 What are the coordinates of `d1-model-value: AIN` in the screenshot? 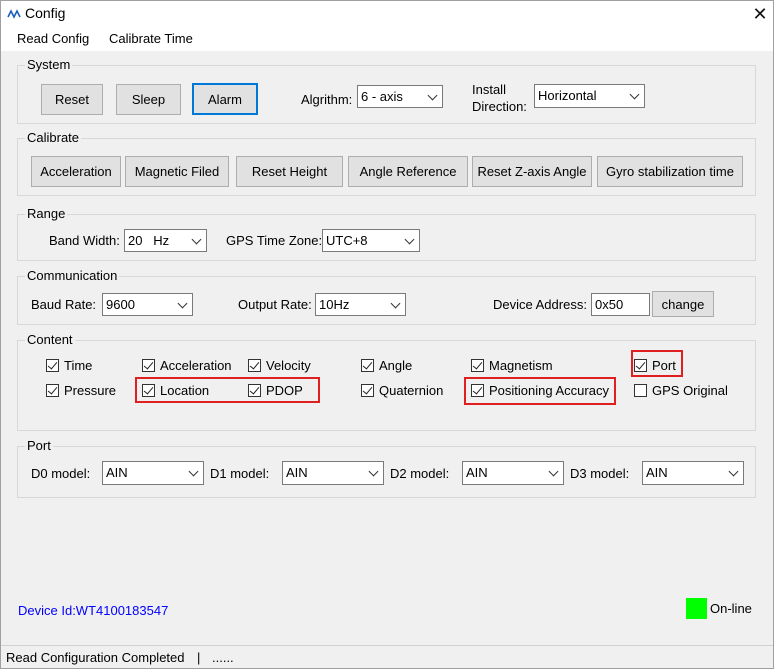 It's located at (297, 472).